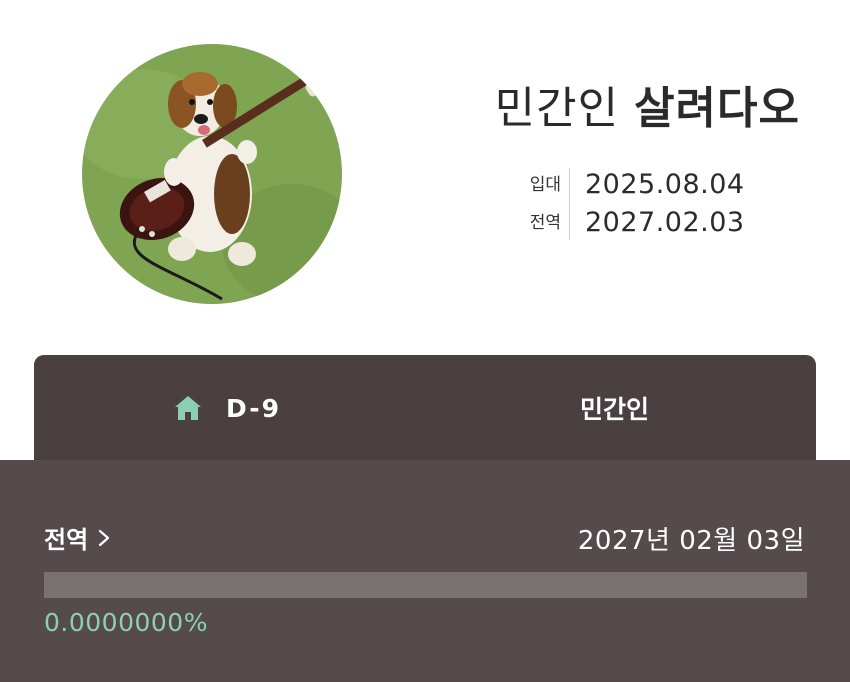 This screenshot has width=850, height=682. I want to click on discharge-link-label: 전역, so click(66, 540).